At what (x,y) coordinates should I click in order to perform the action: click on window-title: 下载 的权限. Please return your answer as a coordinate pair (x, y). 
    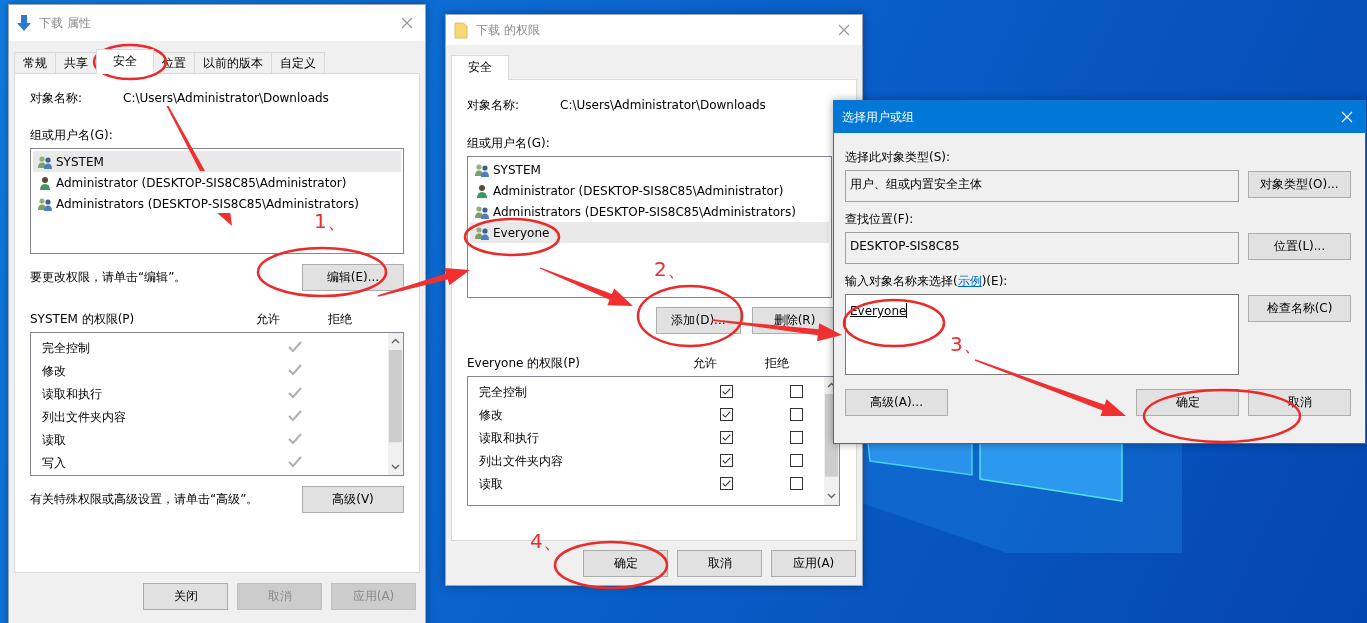
    Looking at the image, I should click on (508, 30).